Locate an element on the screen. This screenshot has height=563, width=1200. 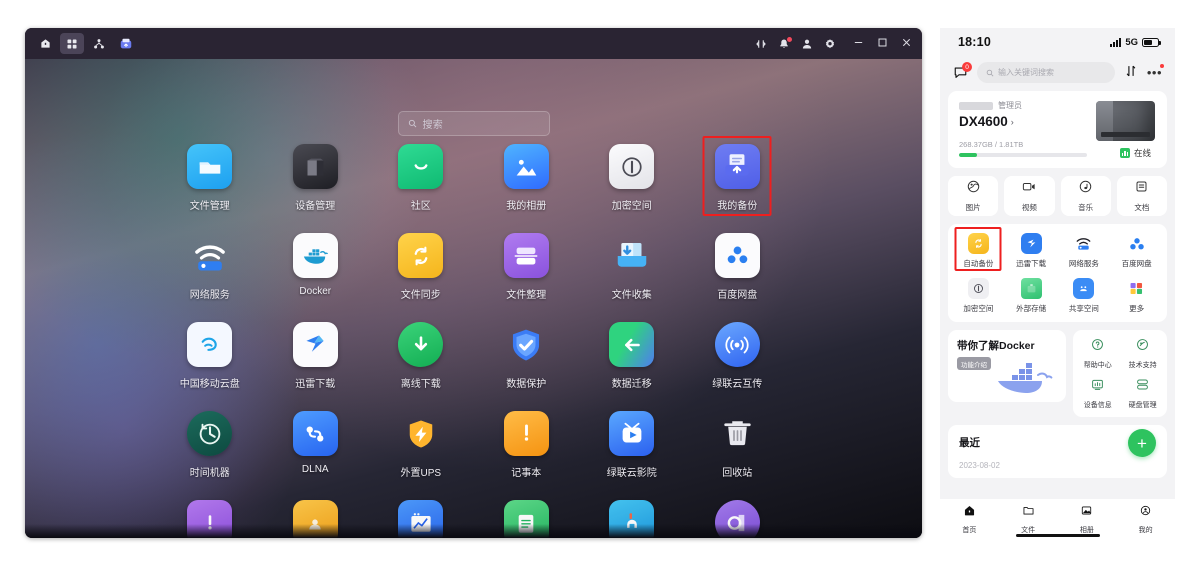
app-tile-file-organize: 文件整理 is located at coordinates (527, 267).